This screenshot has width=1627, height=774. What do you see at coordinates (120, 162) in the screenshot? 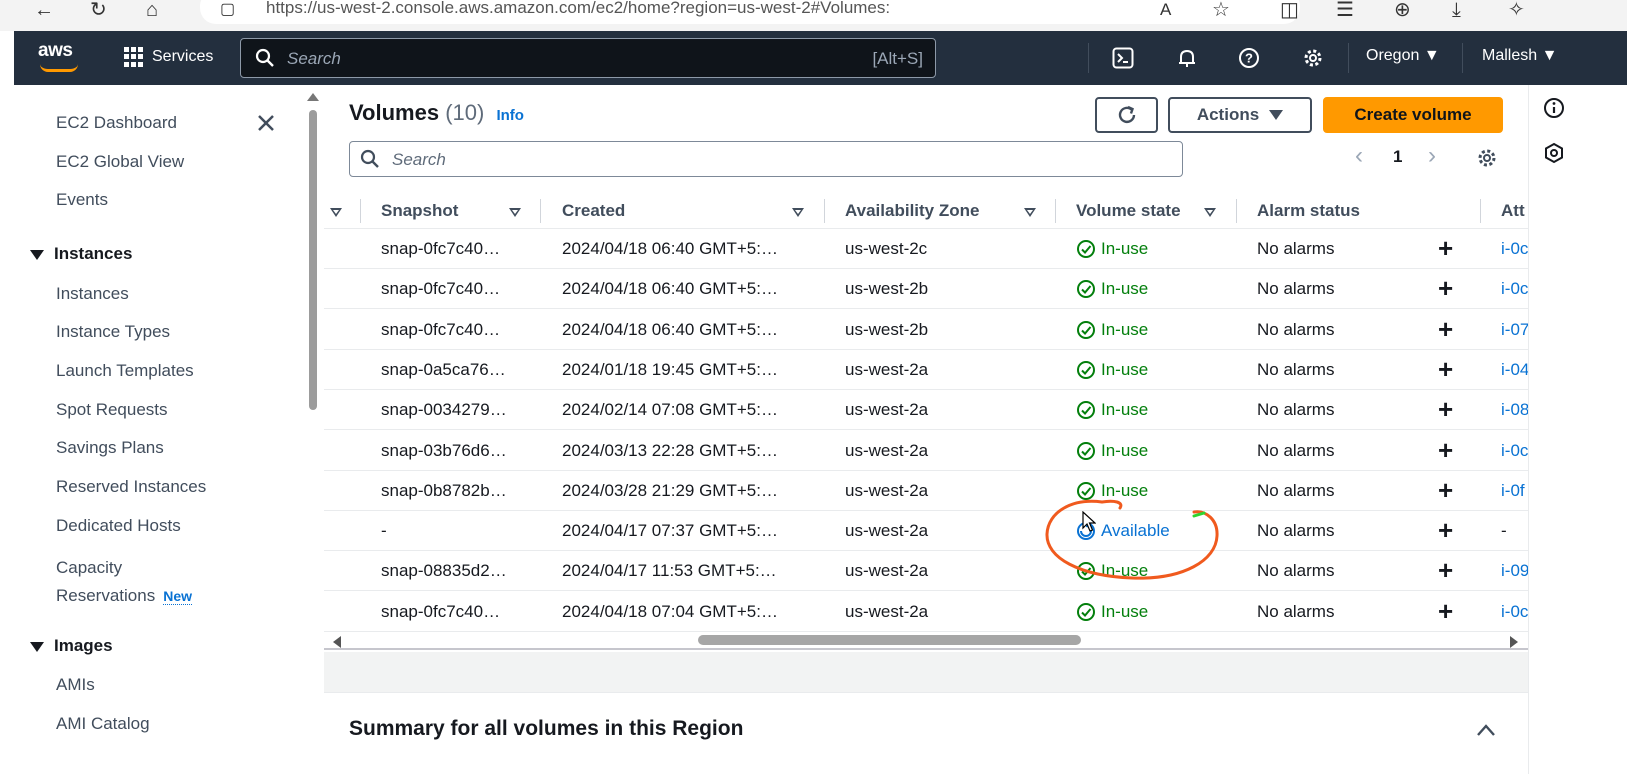
I see `sidebar-item-ec2-global-view: EC2 Global View` at bounding box center [120, 162].